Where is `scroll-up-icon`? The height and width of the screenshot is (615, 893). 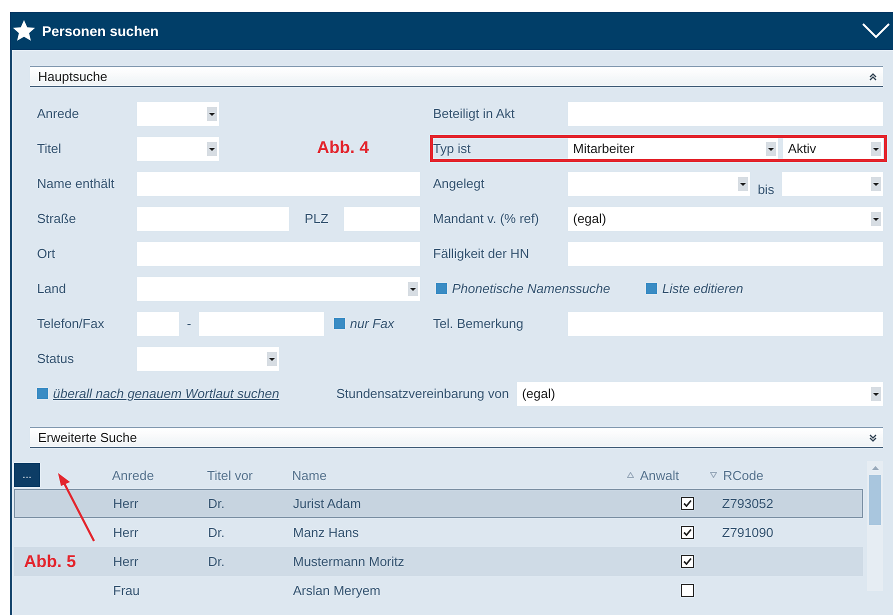 scroll-up-icon is located at coordinates (875, 468).